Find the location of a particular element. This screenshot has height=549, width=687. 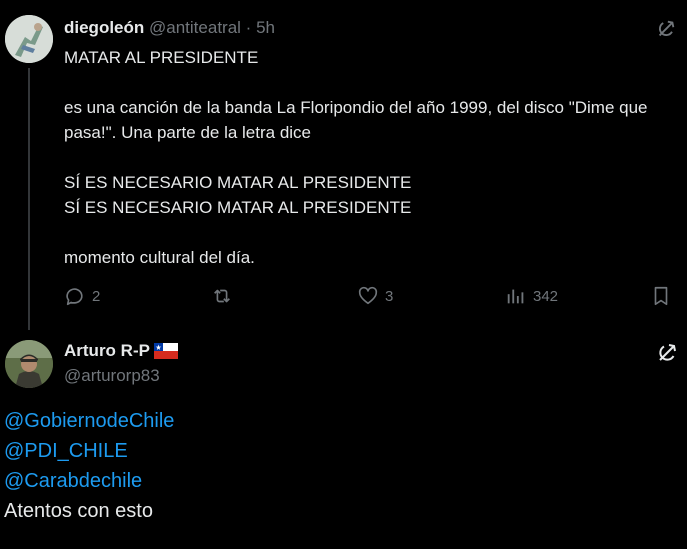

tweet-line: MATAR AL PRESIDENTE is located at coordinates (161, 57).